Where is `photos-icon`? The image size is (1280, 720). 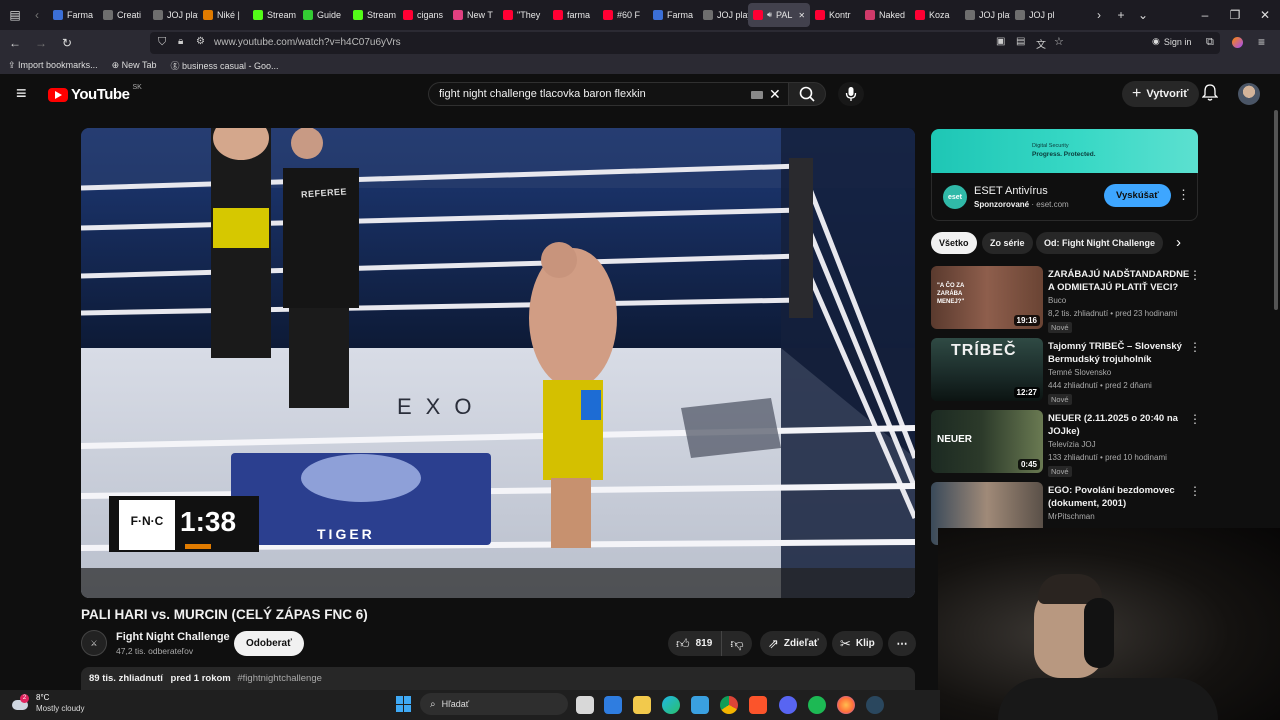 photos-icon is located at coordinates (700, 705).